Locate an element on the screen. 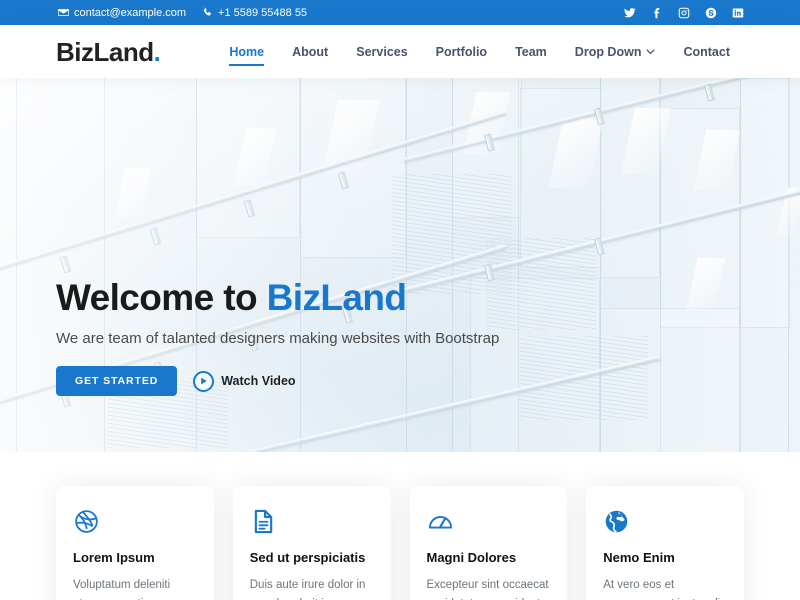 Image resolution: width=800 pixels, height=600 pixels. nav-item-portfolio: Portfolio is located at coordinates (461, 52).